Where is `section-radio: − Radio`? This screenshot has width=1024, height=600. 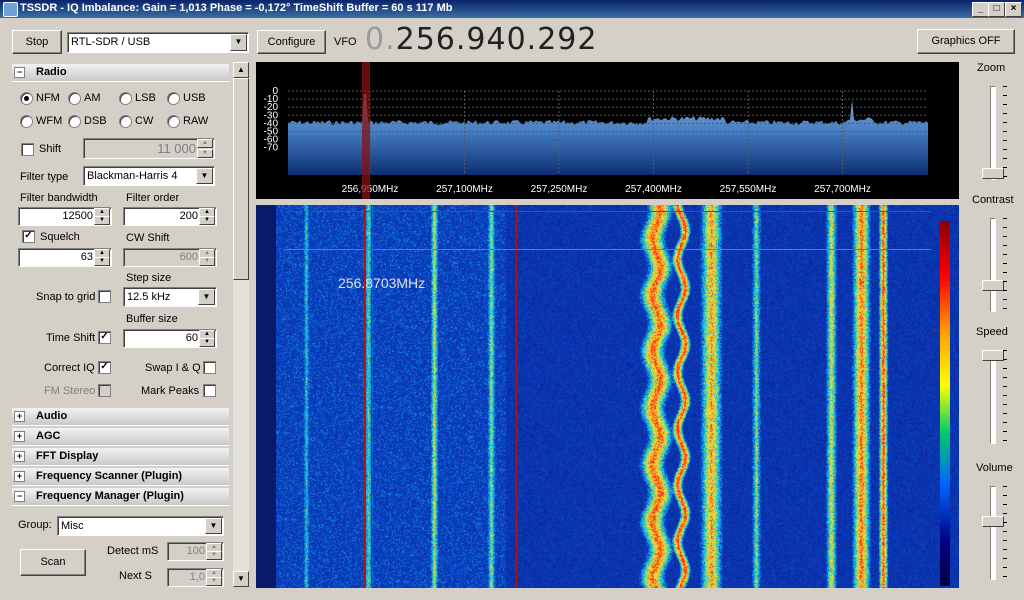 section-radio: − Radio is located at coordinates (120, 73).